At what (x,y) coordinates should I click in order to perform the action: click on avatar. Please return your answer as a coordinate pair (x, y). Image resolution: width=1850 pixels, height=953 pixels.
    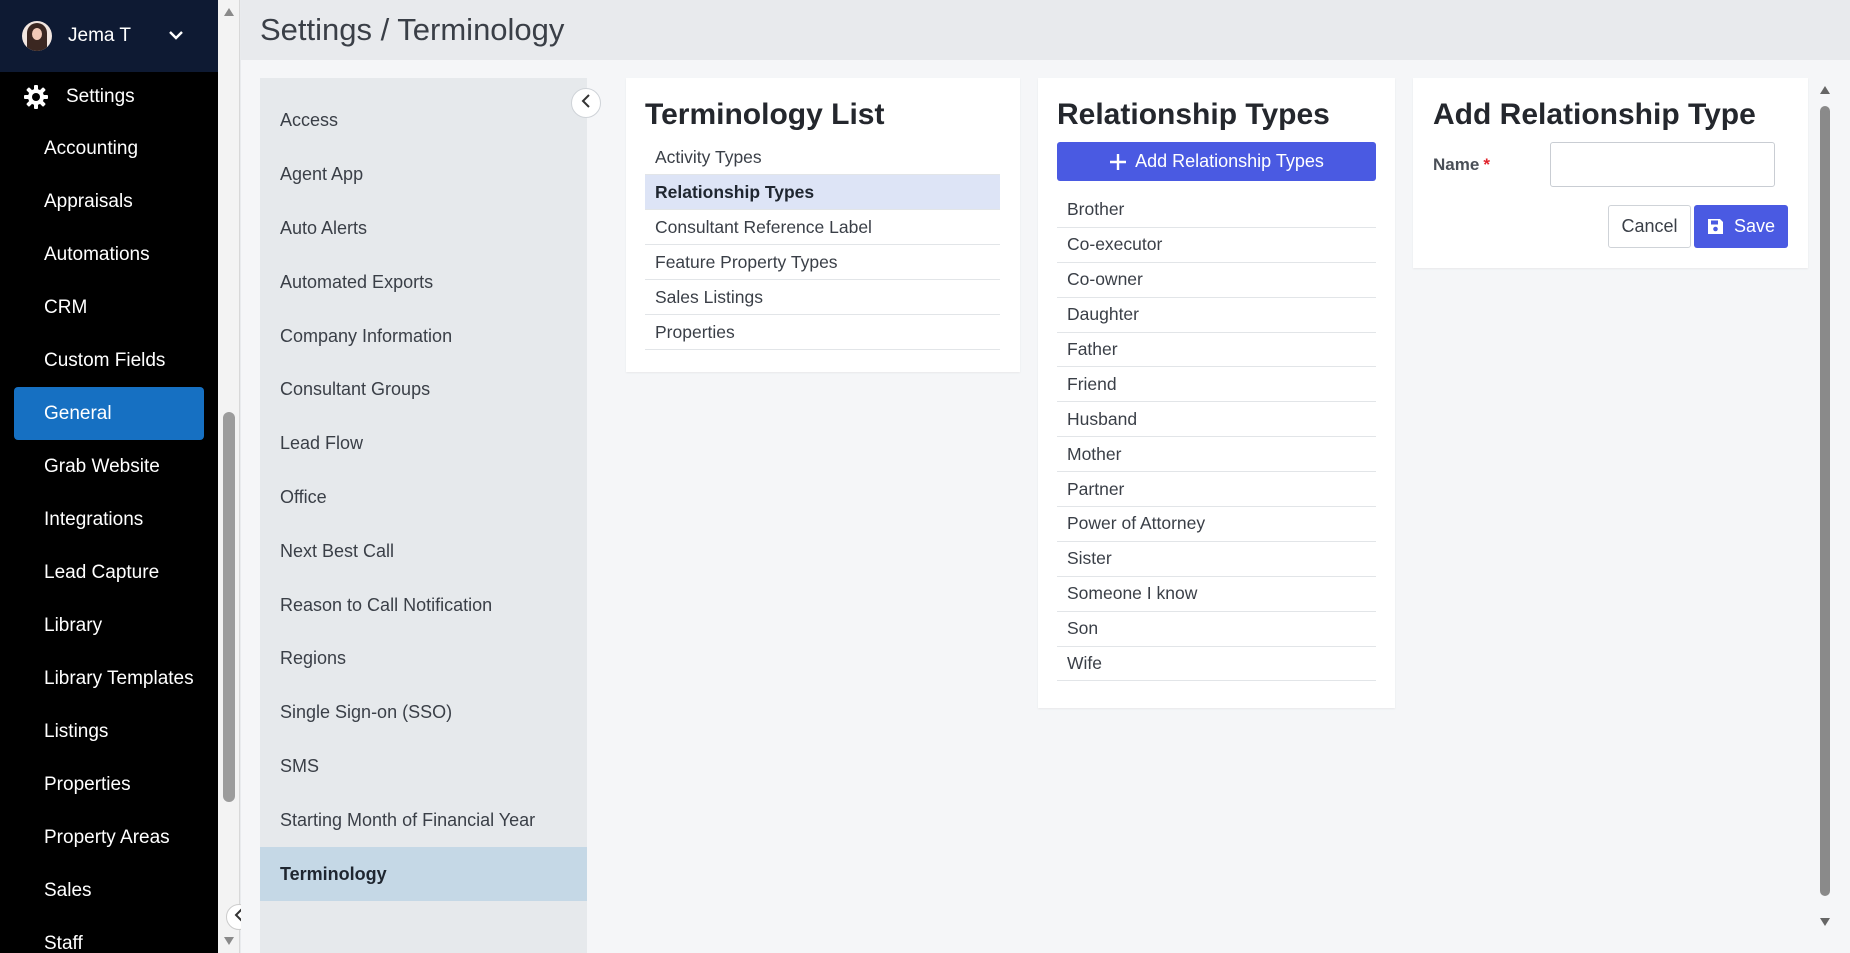
    Looking at the image, I should click on (37, 36).